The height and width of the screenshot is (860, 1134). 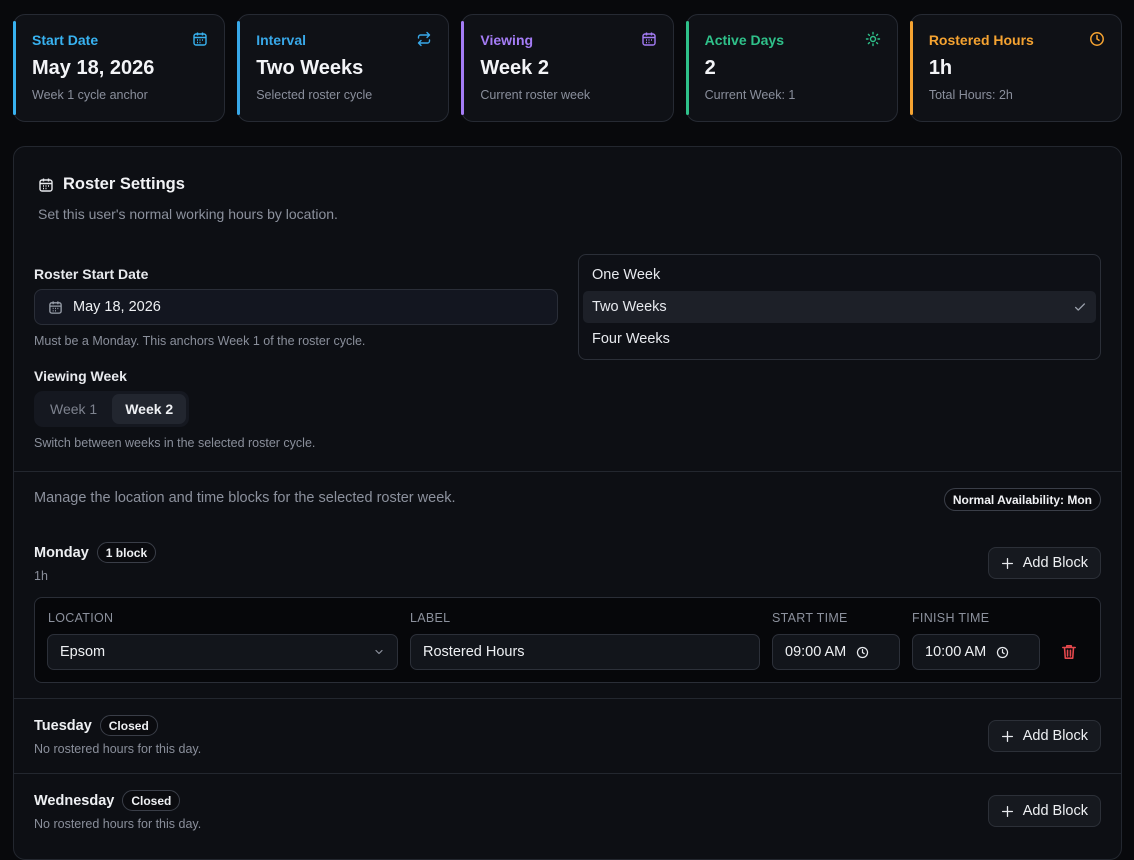 I want to click on stat-title: Active Days, so click(x=744, y=40).